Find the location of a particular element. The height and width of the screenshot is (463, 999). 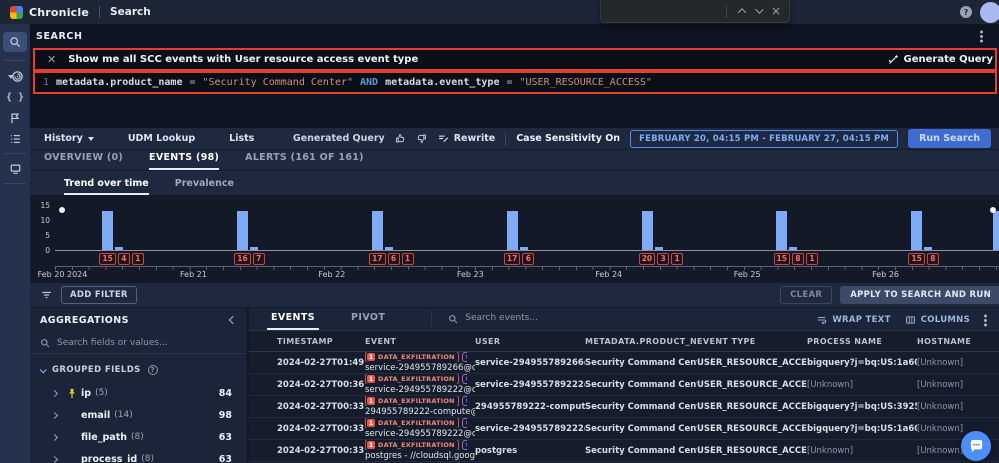

tab-alerts-161-of-161: ALERTS (161 OF 161) is located at coordinates (304, 161).